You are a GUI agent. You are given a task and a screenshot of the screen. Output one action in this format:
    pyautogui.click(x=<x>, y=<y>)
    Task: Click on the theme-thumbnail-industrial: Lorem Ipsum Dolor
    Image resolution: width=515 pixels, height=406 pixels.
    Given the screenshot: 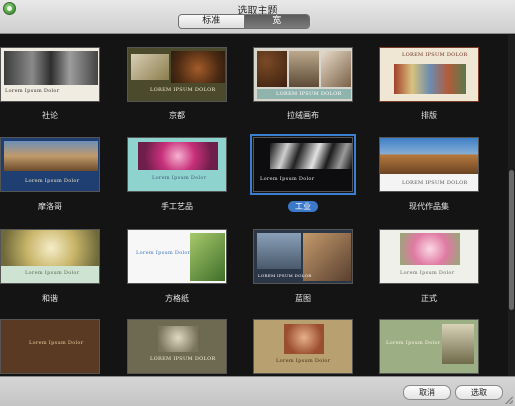 What is the action you would take?
    pyautogui.click(x=303, y=164)
    